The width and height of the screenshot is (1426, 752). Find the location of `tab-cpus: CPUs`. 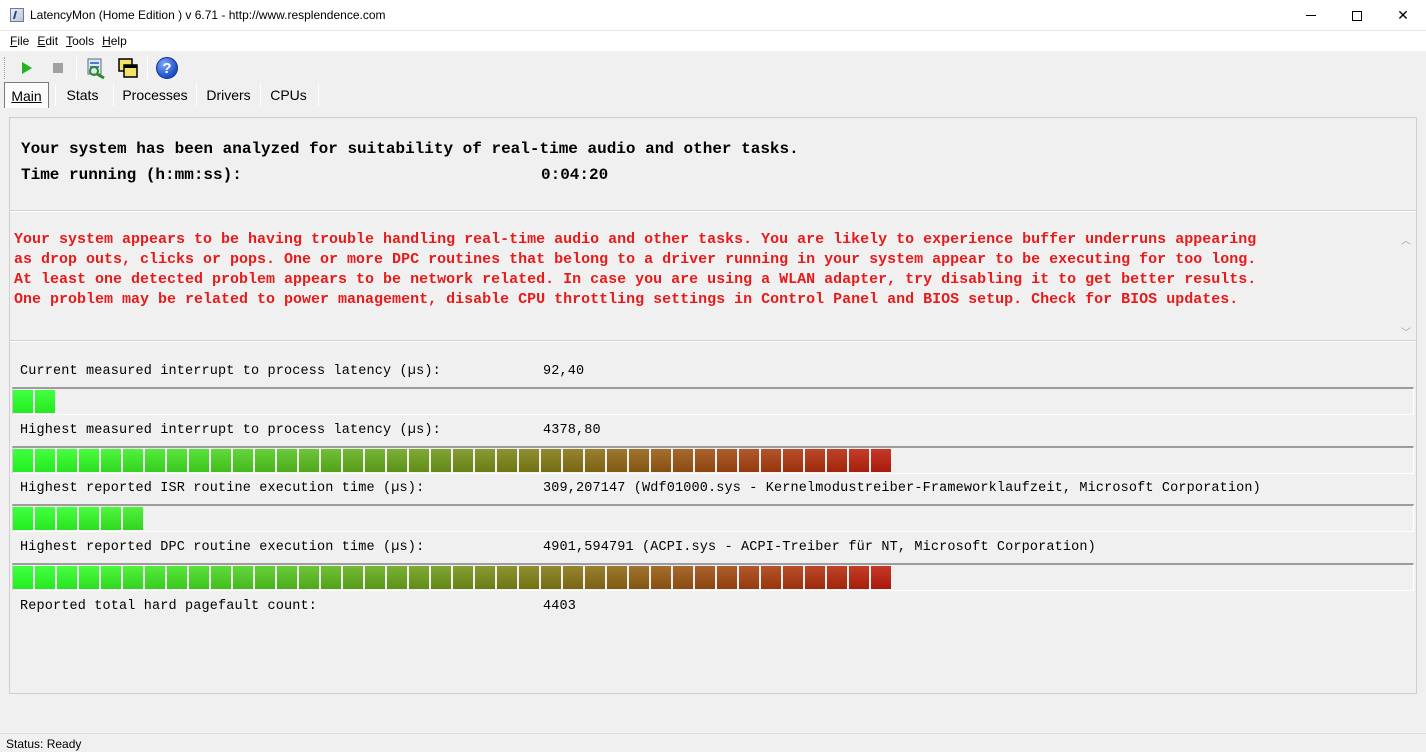

tab-cpus: CPUs is located at coordinates (288, 95).